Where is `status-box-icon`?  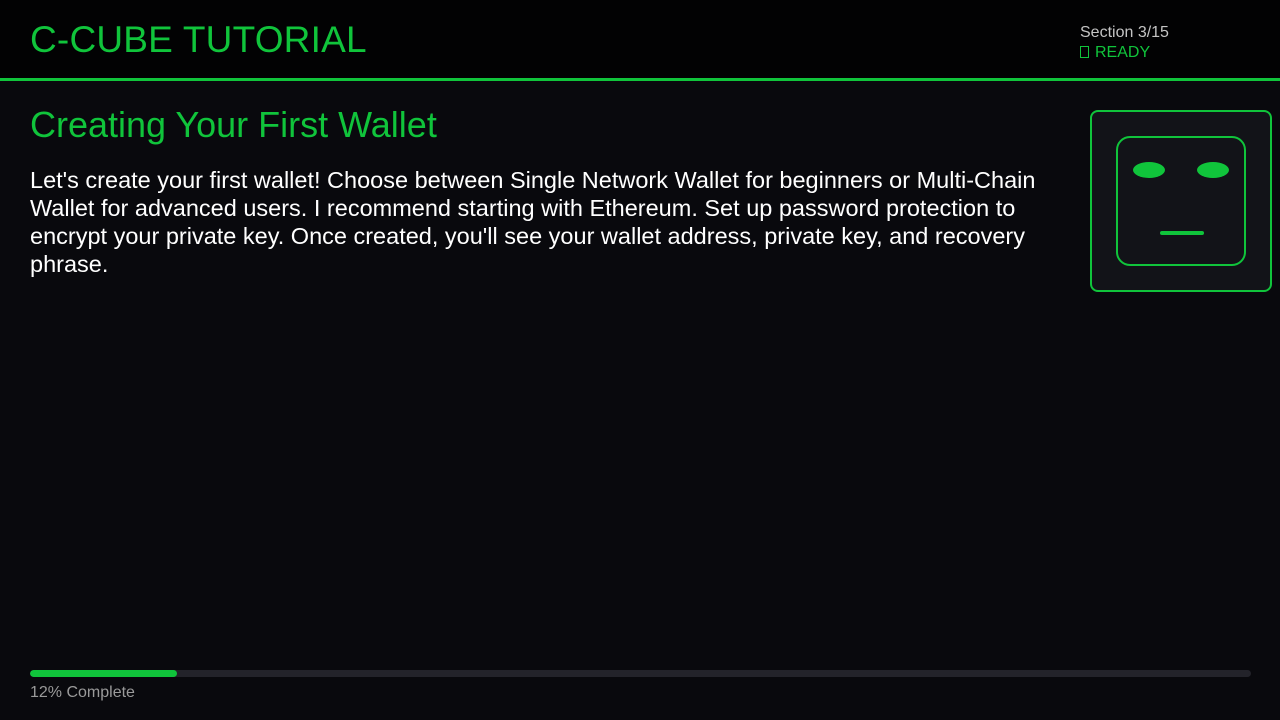
status-box-icon is located at coordinates (1084, 52).